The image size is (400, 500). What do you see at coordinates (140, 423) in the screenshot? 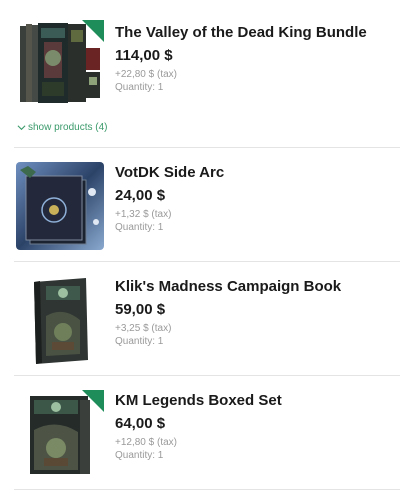
I see `product-price: 64,00 $` at bounding box center [140, 423].